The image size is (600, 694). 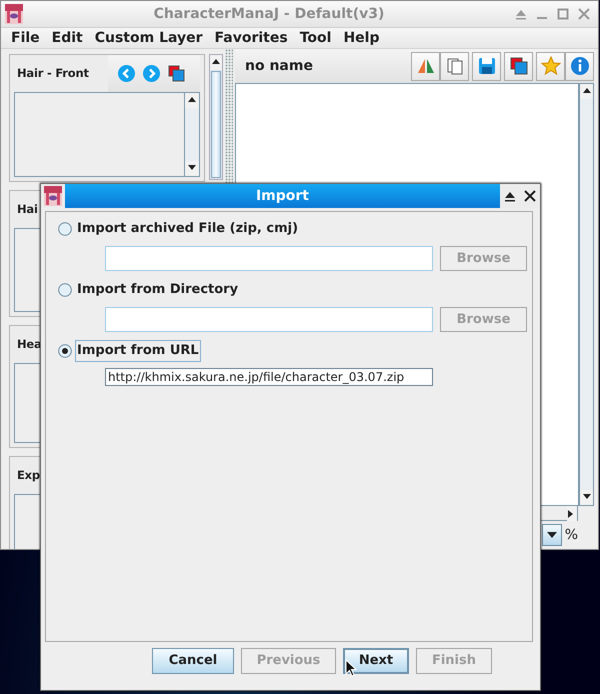 I want to click on save-icon, so click(x=486, y=66).